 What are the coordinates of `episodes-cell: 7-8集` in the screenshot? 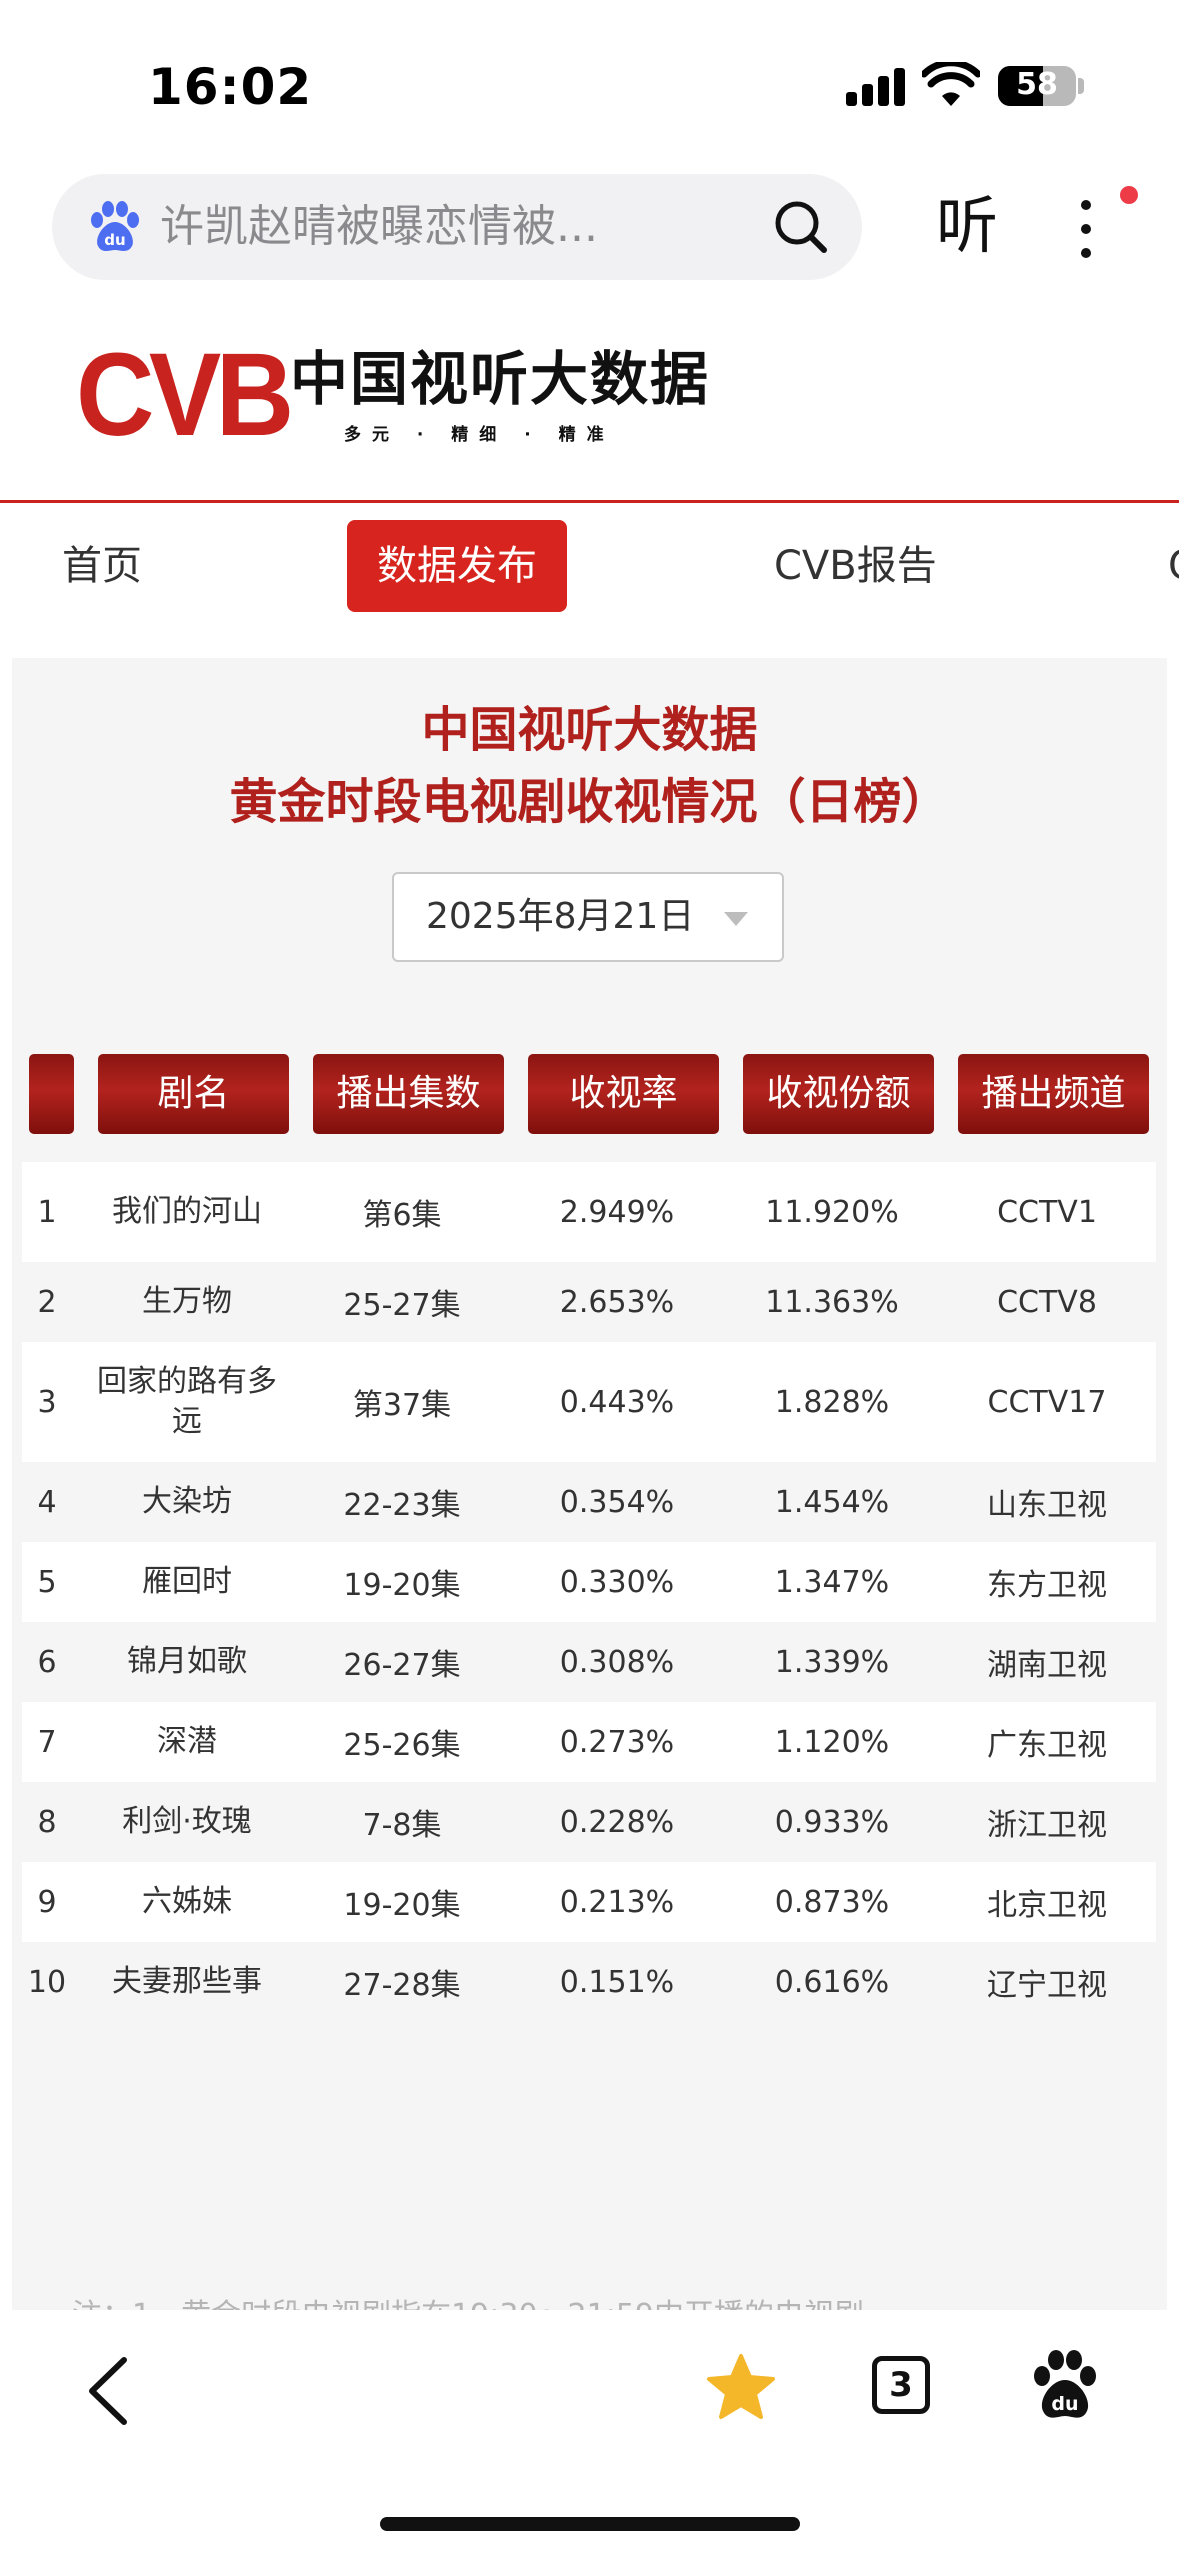 It's located at (402, 1825).